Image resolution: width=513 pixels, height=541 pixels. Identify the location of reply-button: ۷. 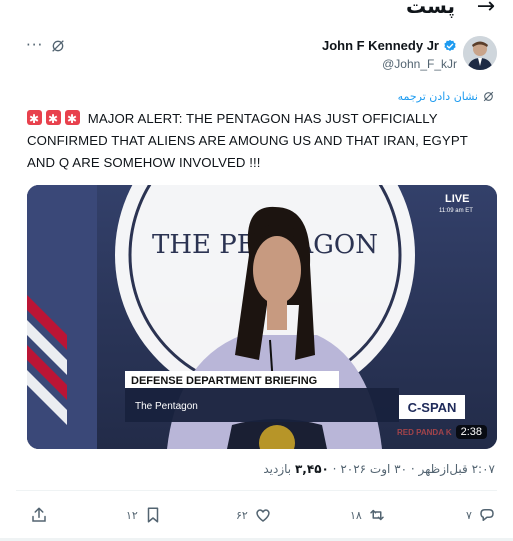
(481, 515).